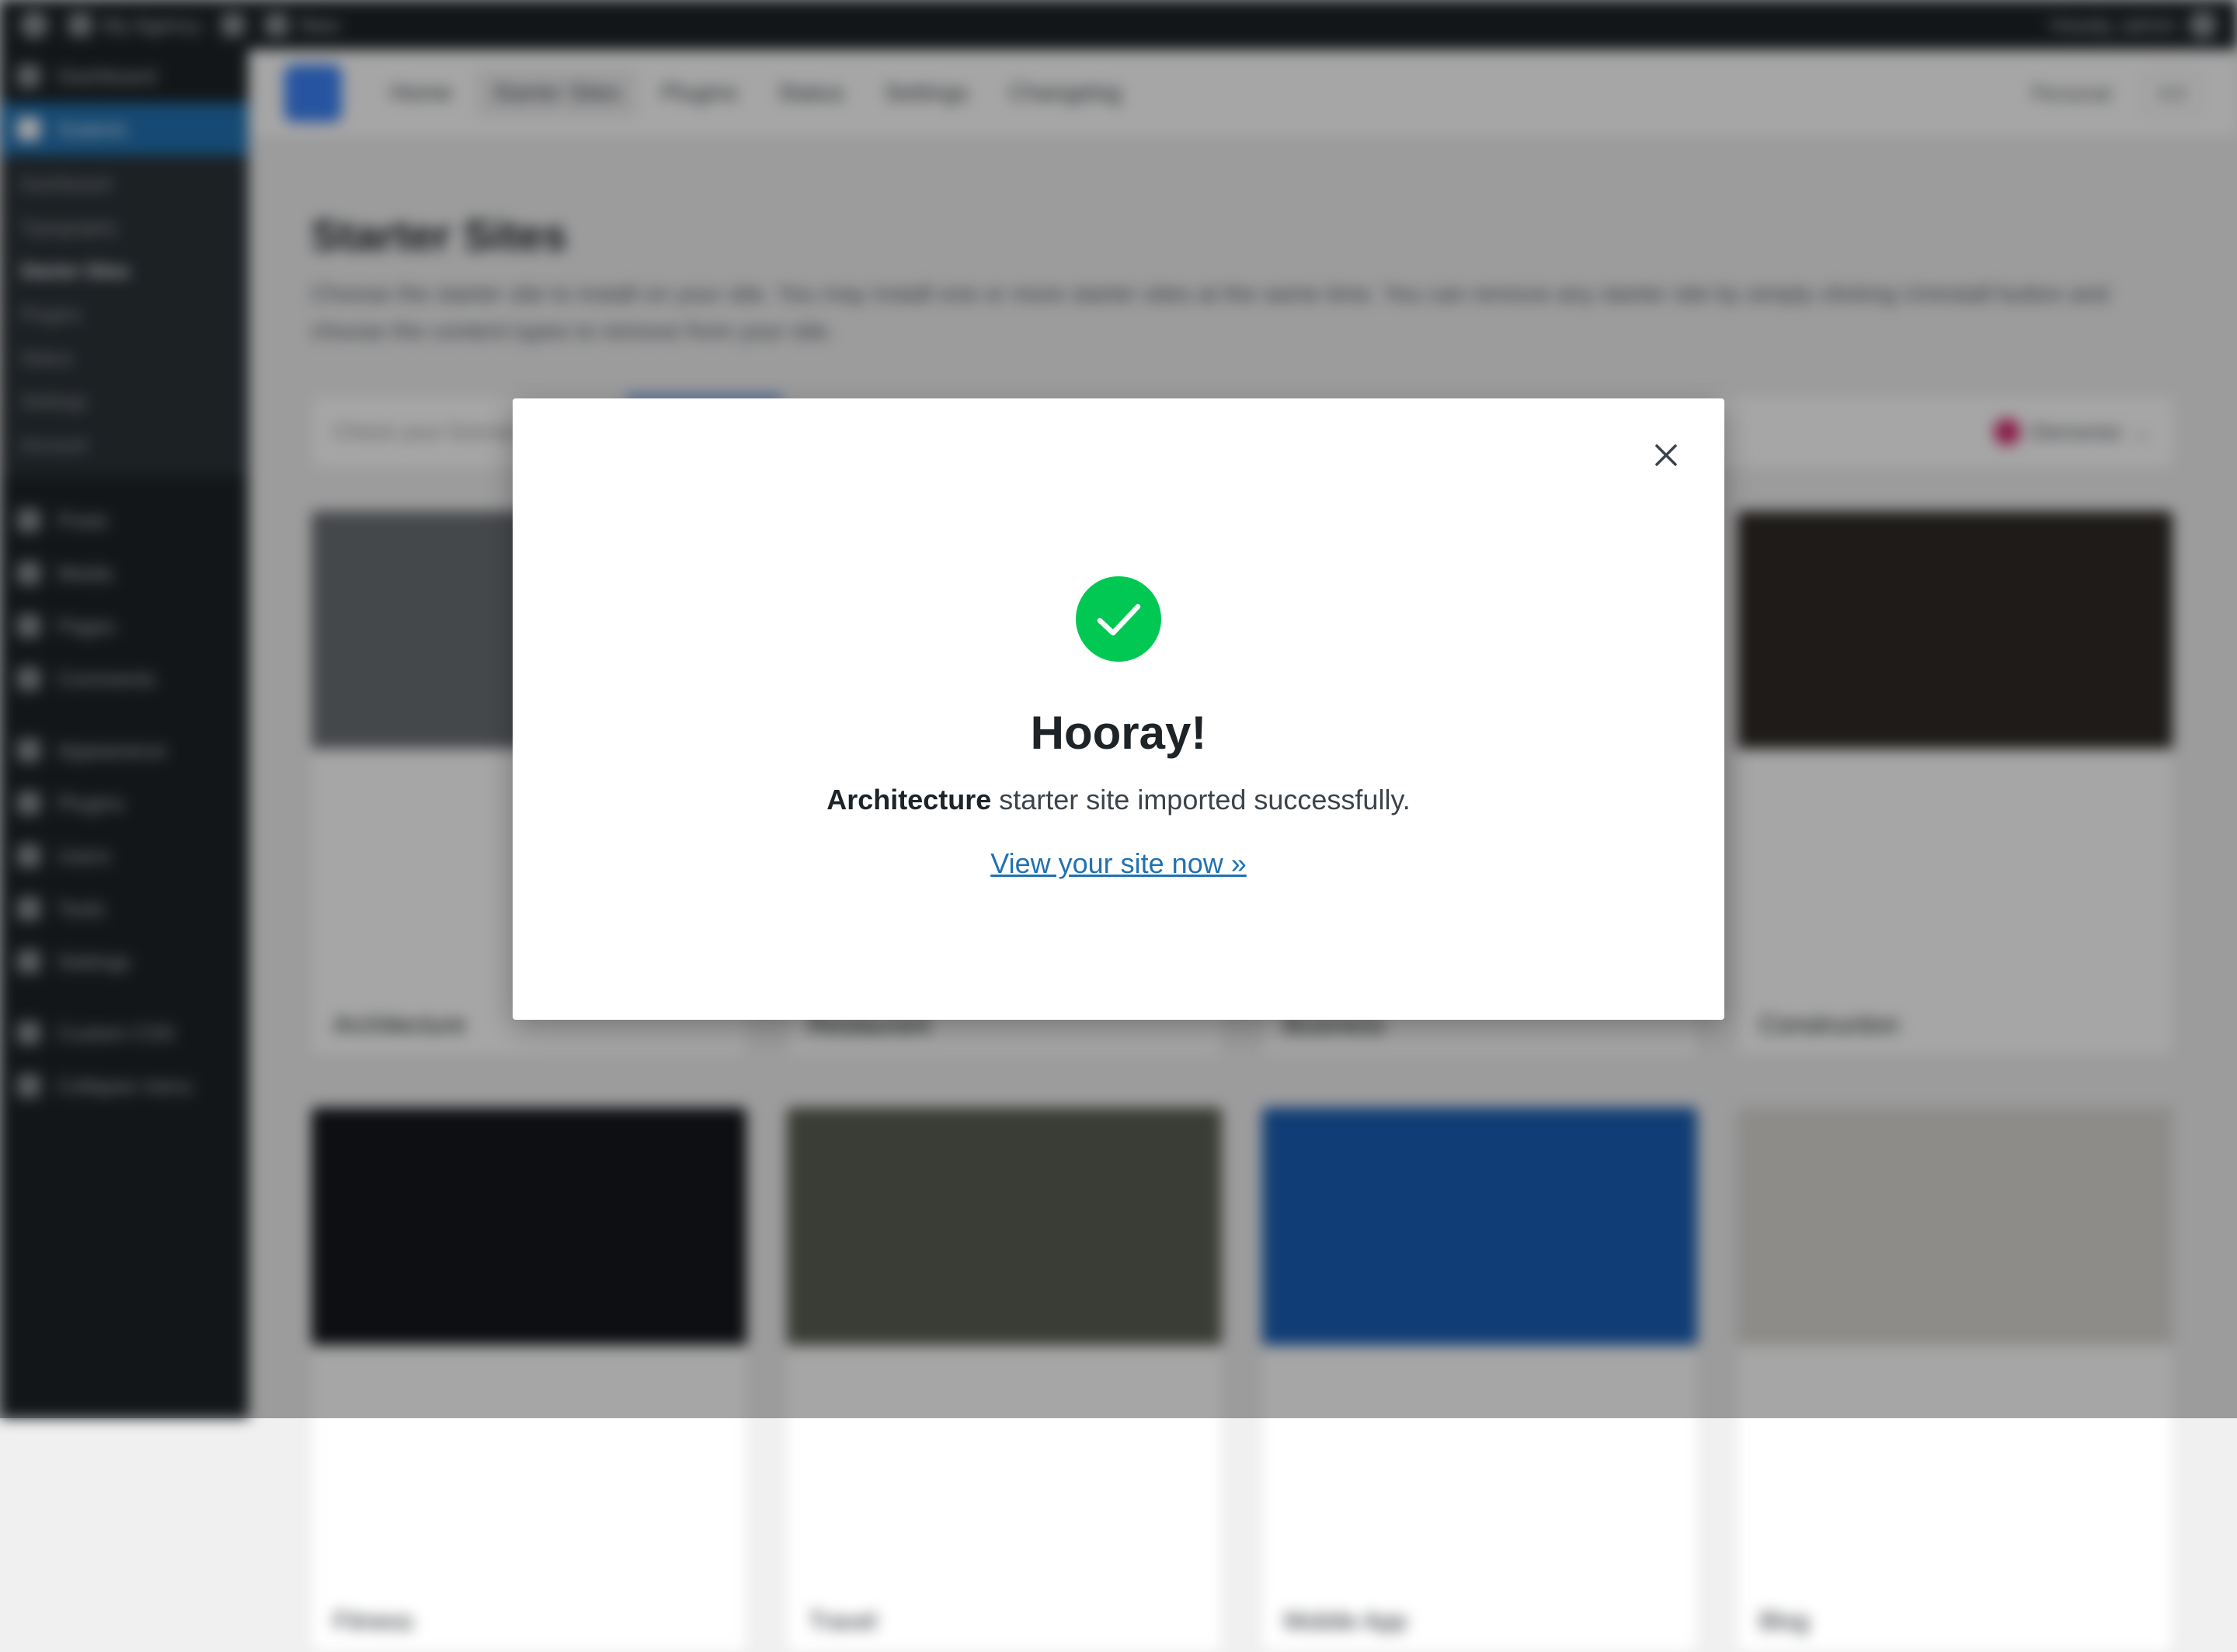  What do you see at coordinates (1118, 733) in the screenshot?
I see `modal-title: Hooray!` at bounding box center [1118, 733].